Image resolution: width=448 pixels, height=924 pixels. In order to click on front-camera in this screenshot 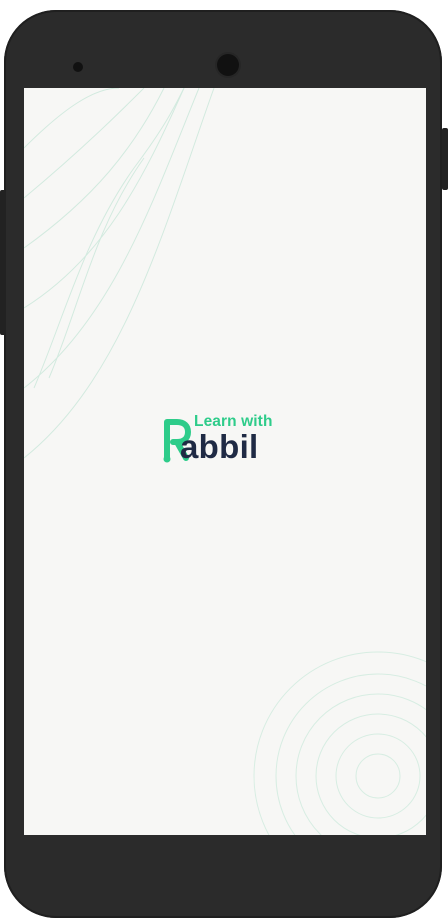, I will do `click(228, 65)`.